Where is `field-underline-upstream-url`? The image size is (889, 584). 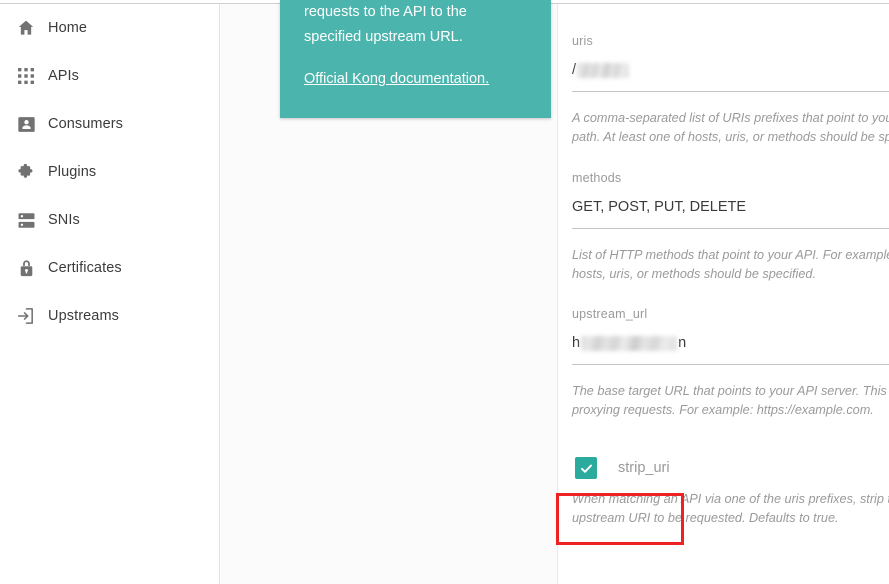 field-underline-upstream-url is located at coordinates (730, 364).